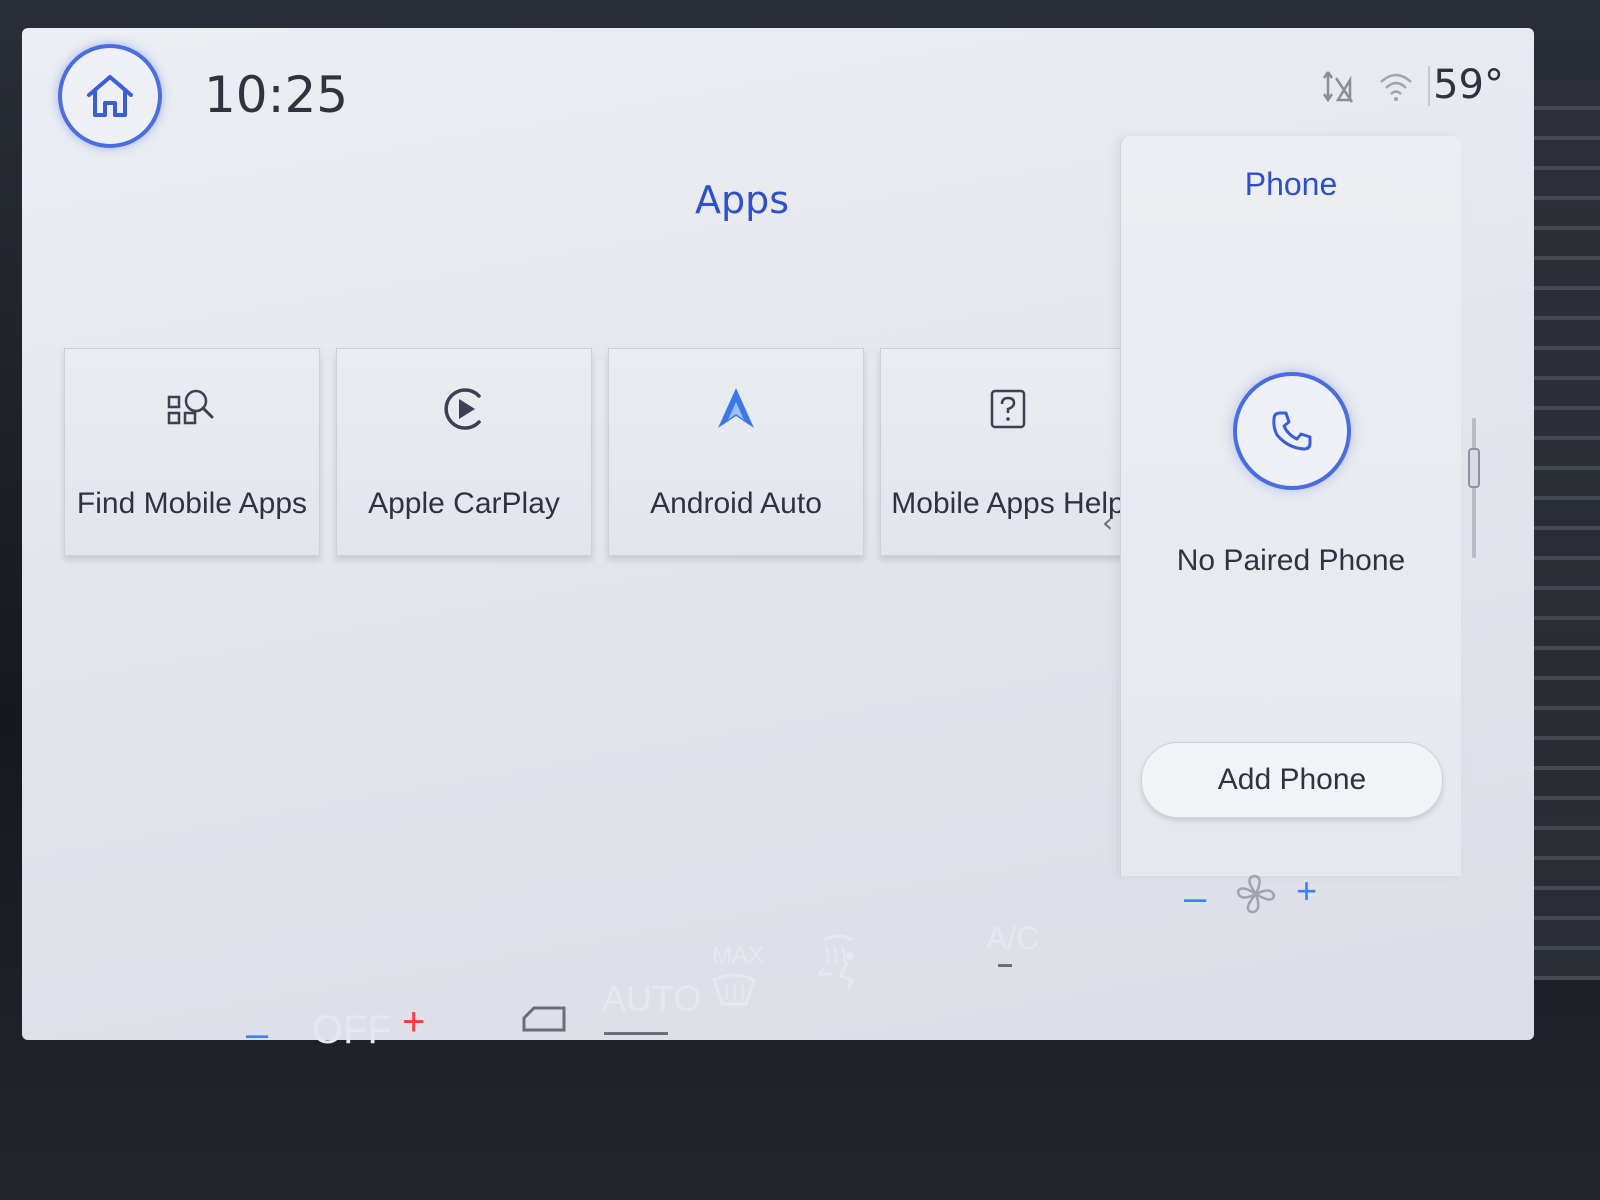  I want to click on fan-increase-button: +, so click(1306, 891).